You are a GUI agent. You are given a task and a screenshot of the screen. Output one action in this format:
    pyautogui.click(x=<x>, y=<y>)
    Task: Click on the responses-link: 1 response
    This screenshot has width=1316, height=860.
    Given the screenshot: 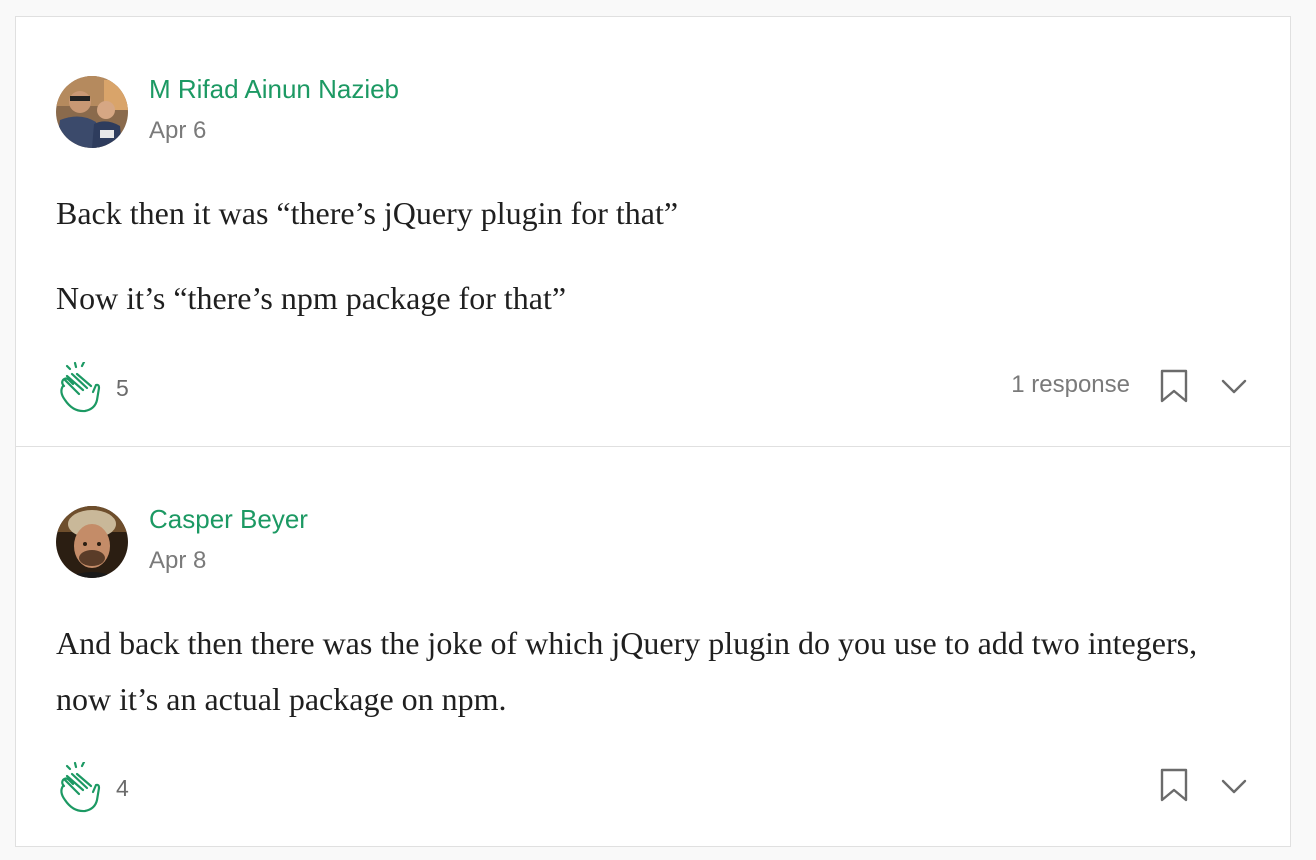 What is the action you would take?
    pyautogui.click(x=1070, y=385)
    